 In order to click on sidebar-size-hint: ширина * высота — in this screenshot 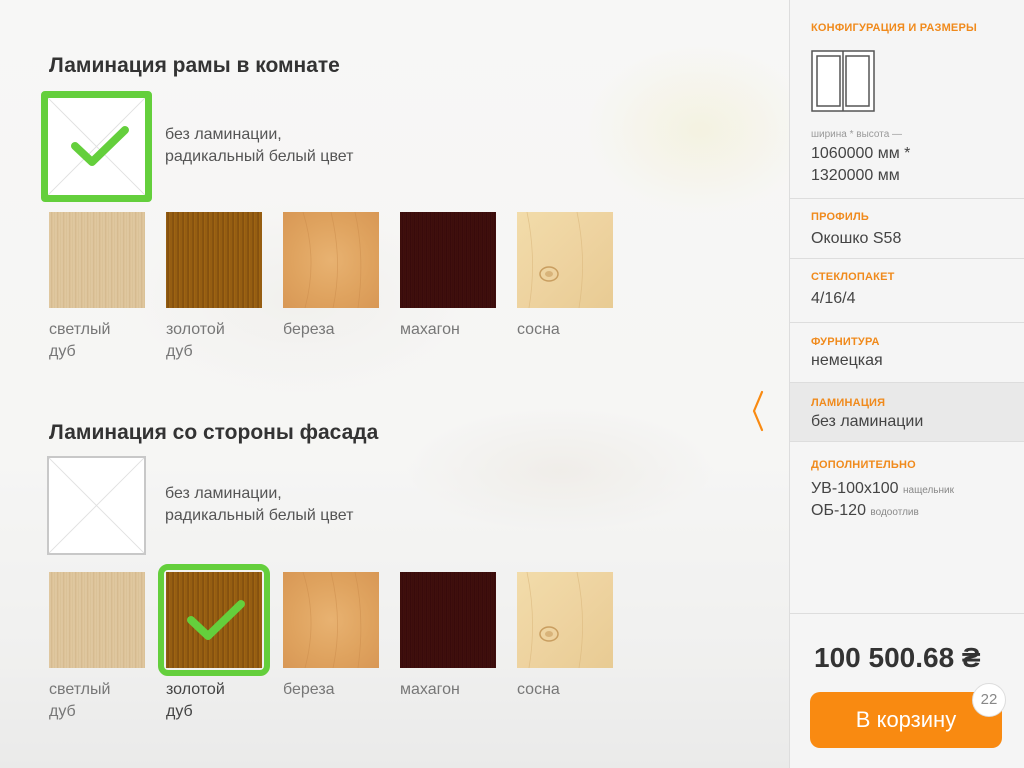, I will do `click(857, 134)`.